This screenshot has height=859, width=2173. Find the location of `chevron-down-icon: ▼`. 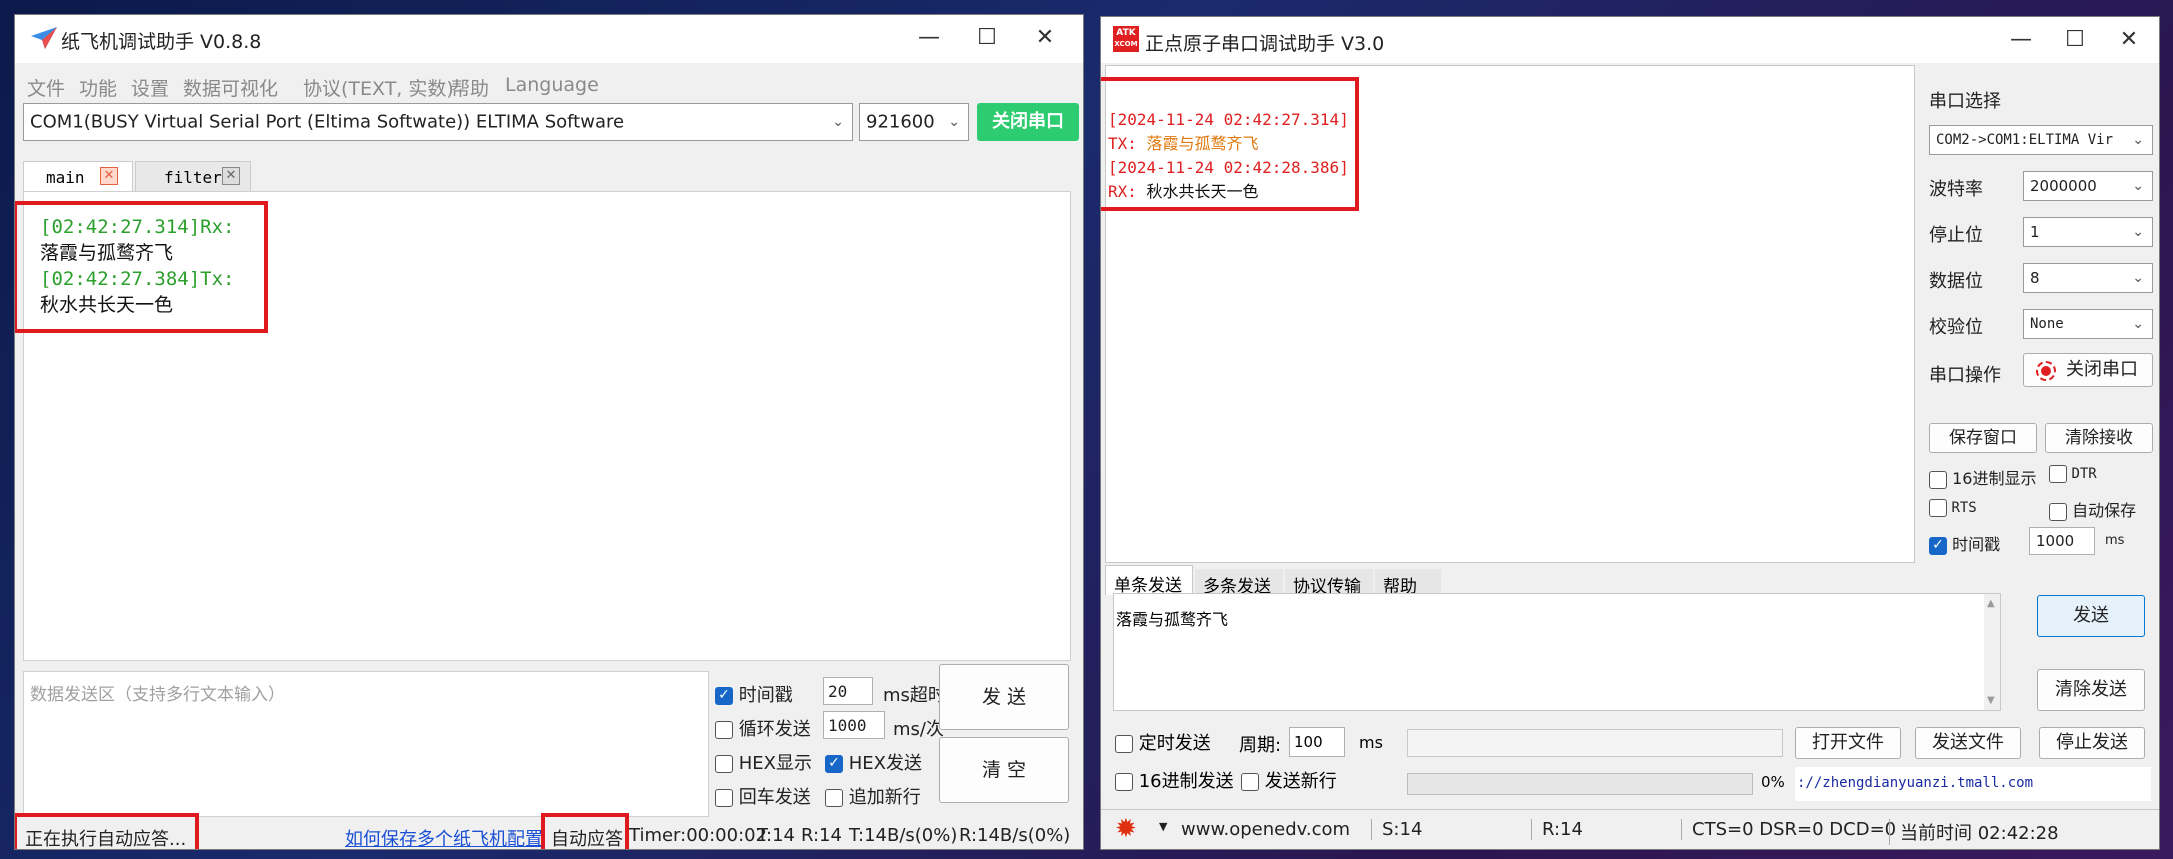

chevron-down-icon: ▼ is located at coordinates (1163, 826).